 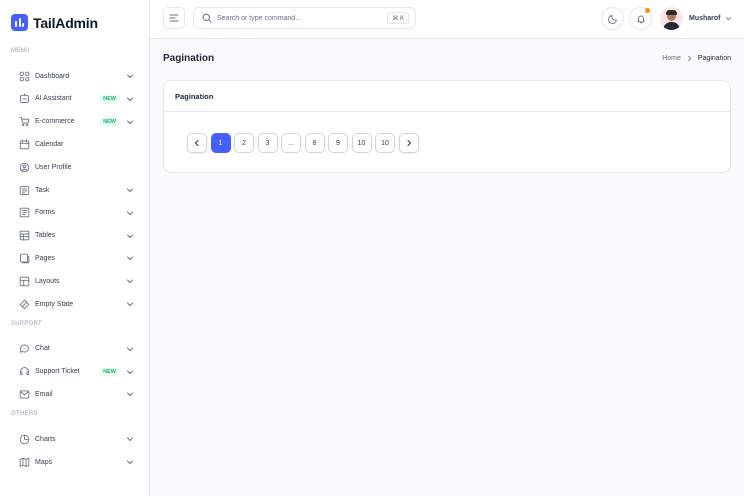 I want to click on logo-icon, so click(x=19, y=22).